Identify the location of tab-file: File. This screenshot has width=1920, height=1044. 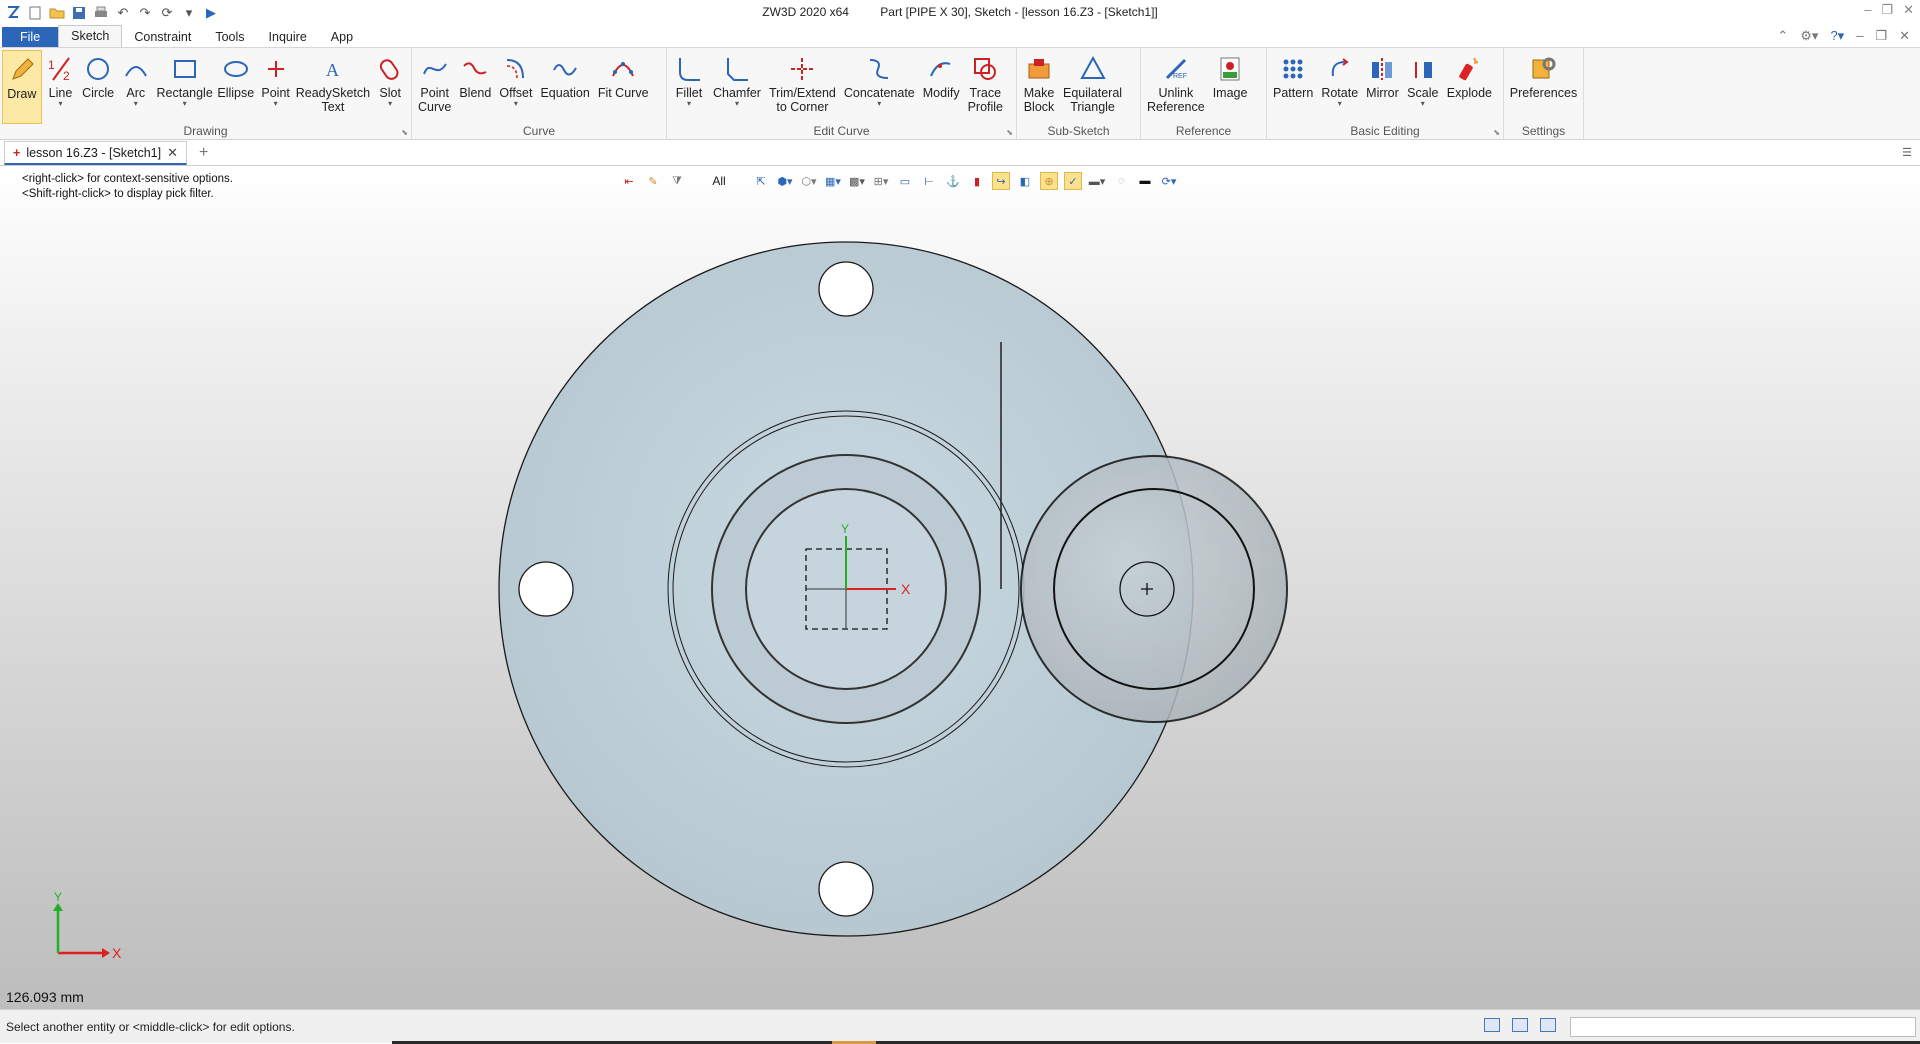
(30, 37).